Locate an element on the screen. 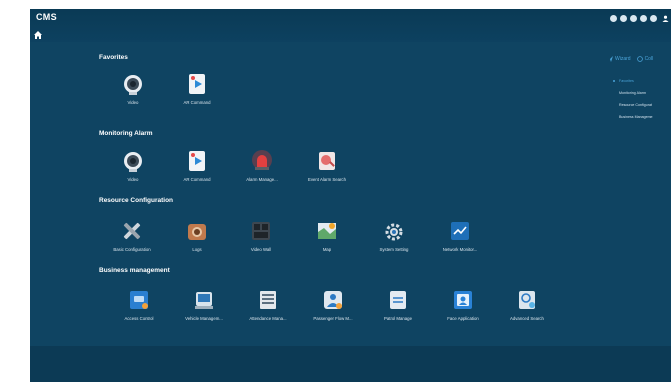 Image resolution: width=671 pixels, height=382 pixels. tile-system-setting: System Setting is located at coordinates (394, 244).